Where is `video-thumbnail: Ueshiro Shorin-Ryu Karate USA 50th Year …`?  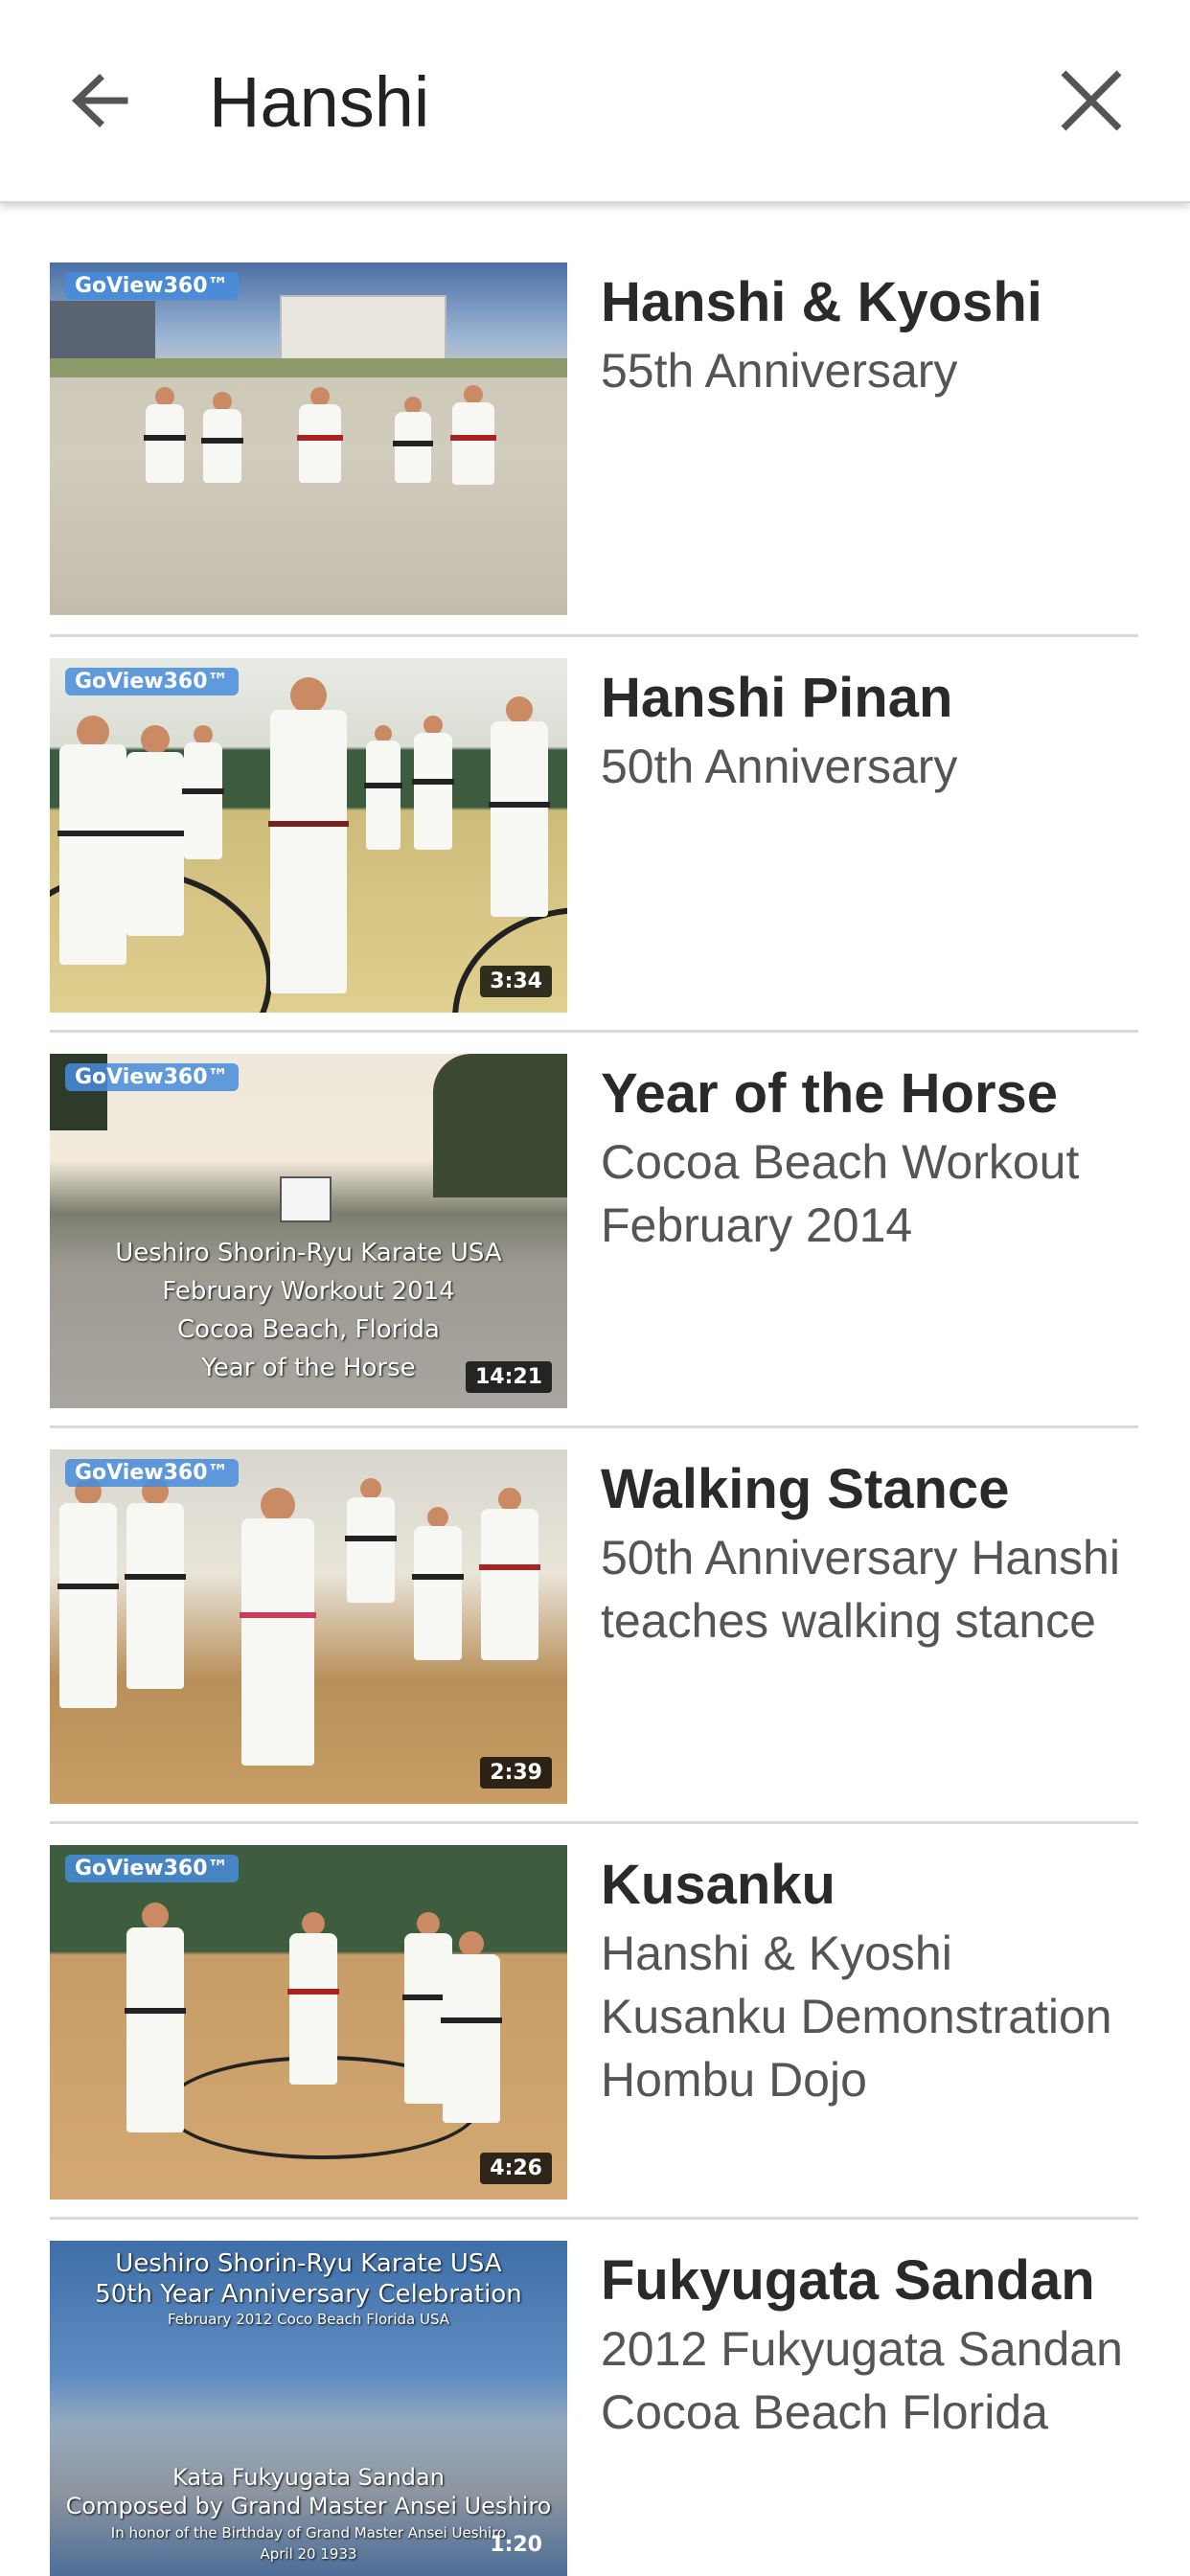 video-thumbnail: Ueshiro Shorin-Ryu Karate USA 50th Year … is located at coordinates (309, 2408).